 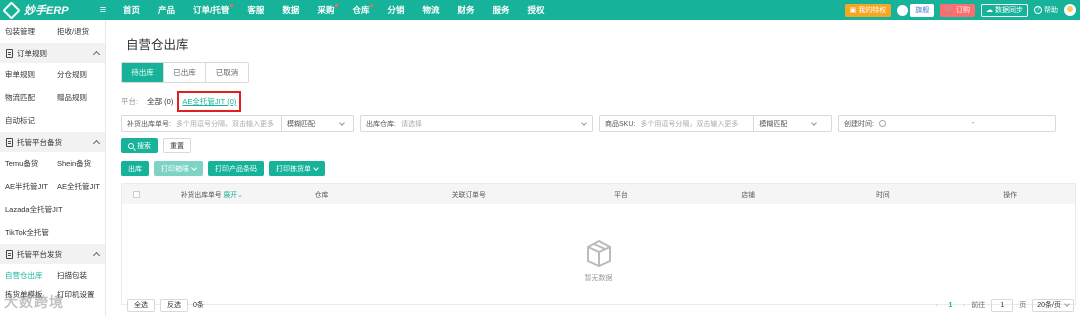 What do you see at coordinates (143, 72) in the screenshot?
I see `tab-pending: 待出库` at bounding box center [143, 72].